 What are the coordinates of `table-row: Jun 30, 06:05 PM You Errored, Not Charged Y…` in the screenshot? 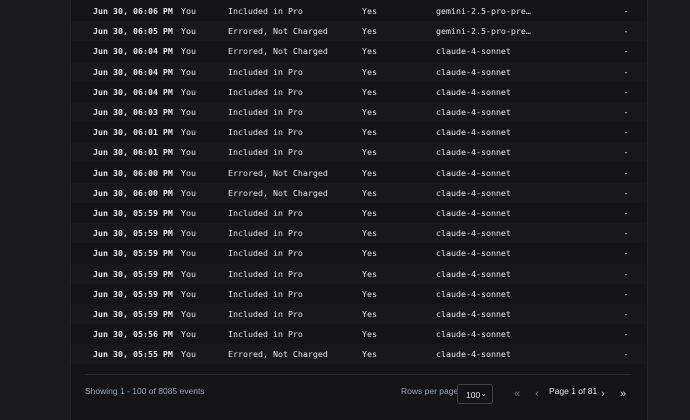 It's located at (359, 31).